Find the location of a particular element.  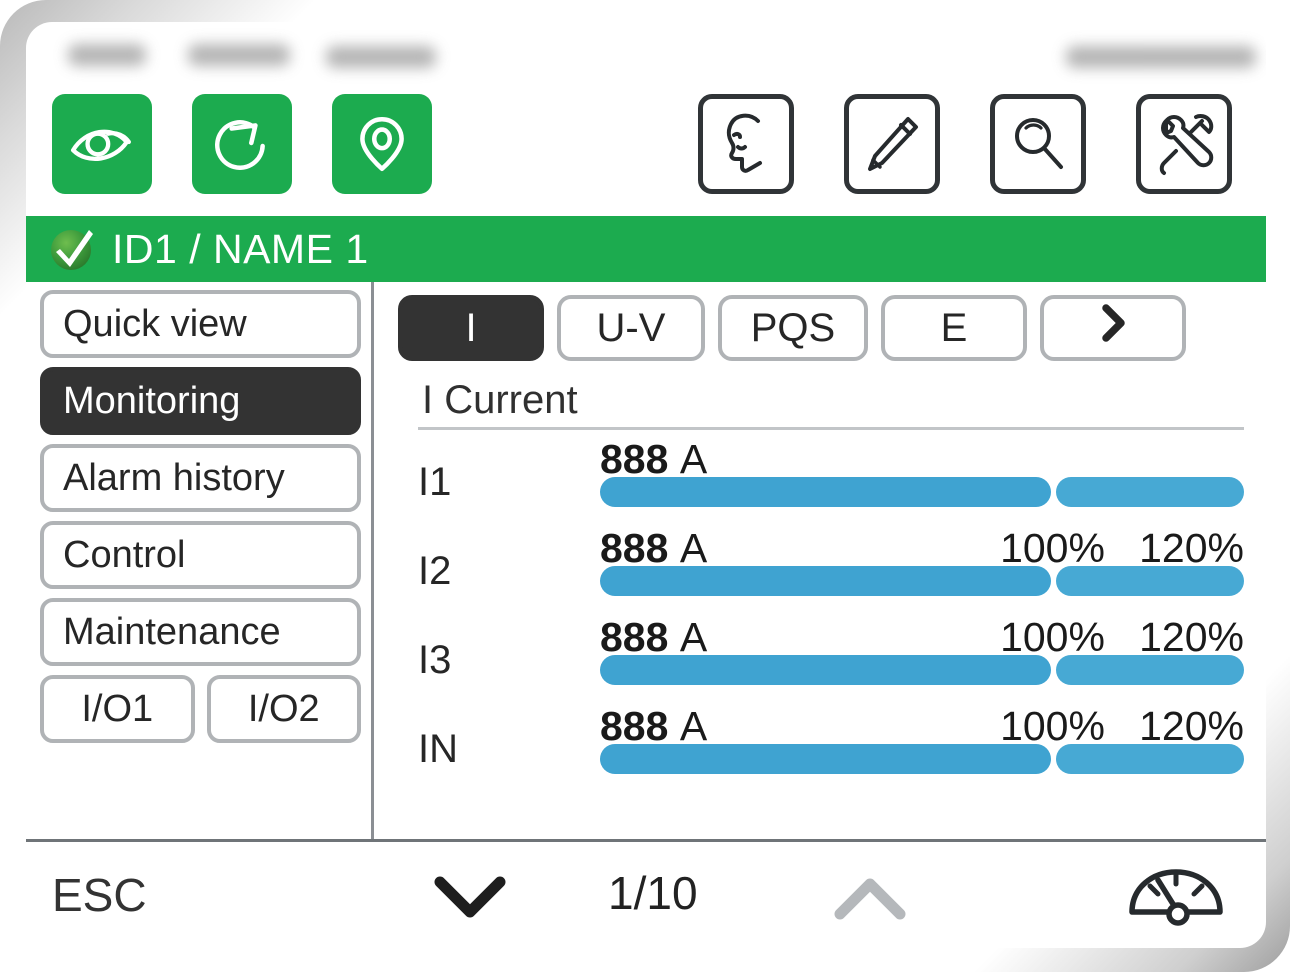

sidebar-item-maintenance: Maintenance is located at coordinates (200, 632).